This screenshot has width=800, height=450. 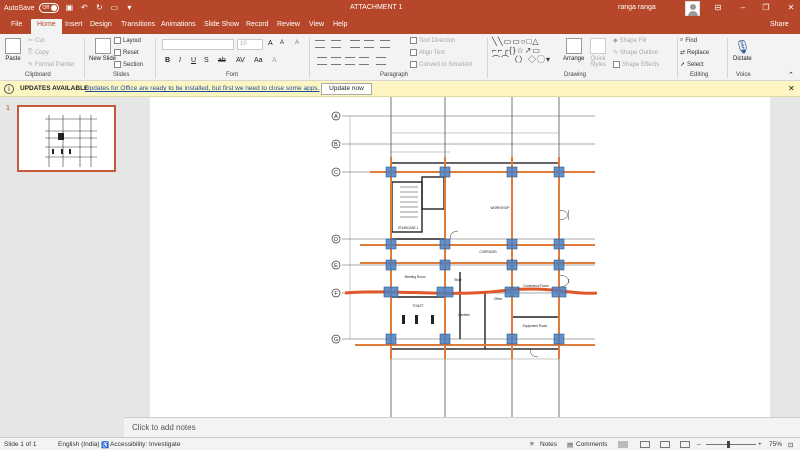 What do you see at coordinates (322, 61) in the screenshot?
I see `align-left-icon` at bounding box center [322, 61].